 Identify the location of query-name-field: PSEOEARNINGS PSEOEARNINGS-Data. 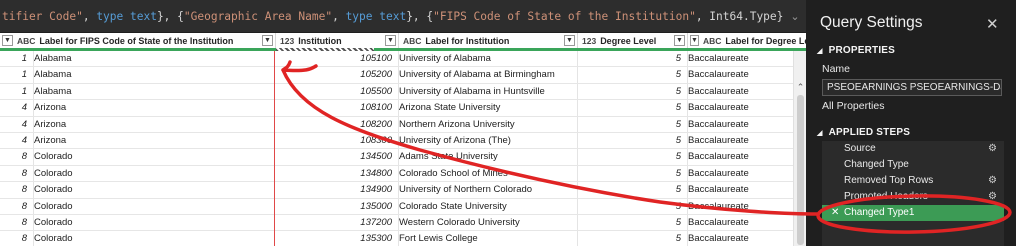
(912, 87).